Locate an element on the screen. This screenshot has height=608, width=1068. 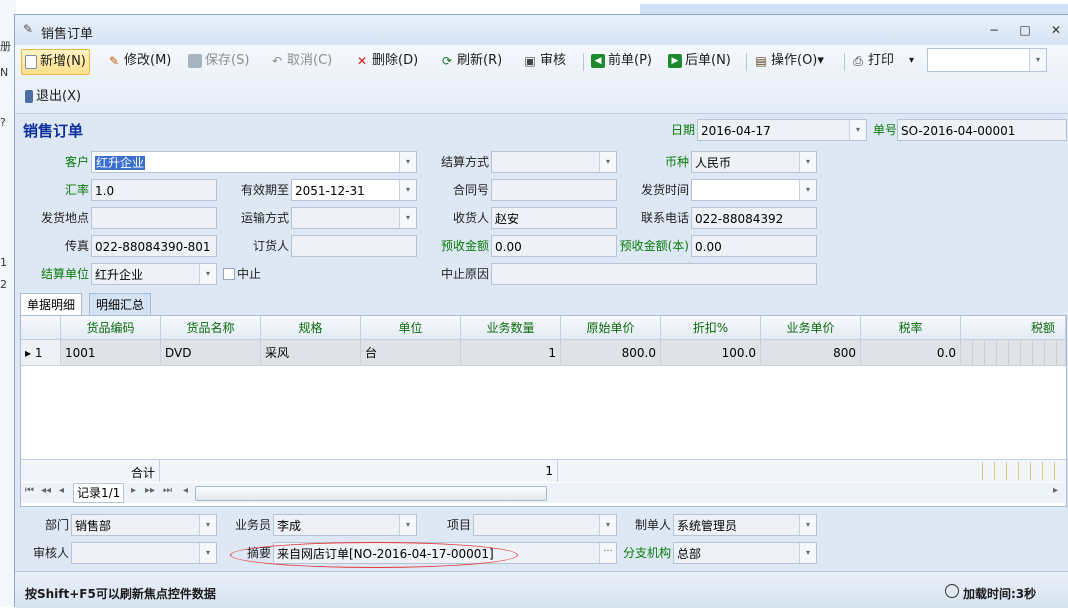
grid-header: 货品编码 is located at coordinates (111, 328).